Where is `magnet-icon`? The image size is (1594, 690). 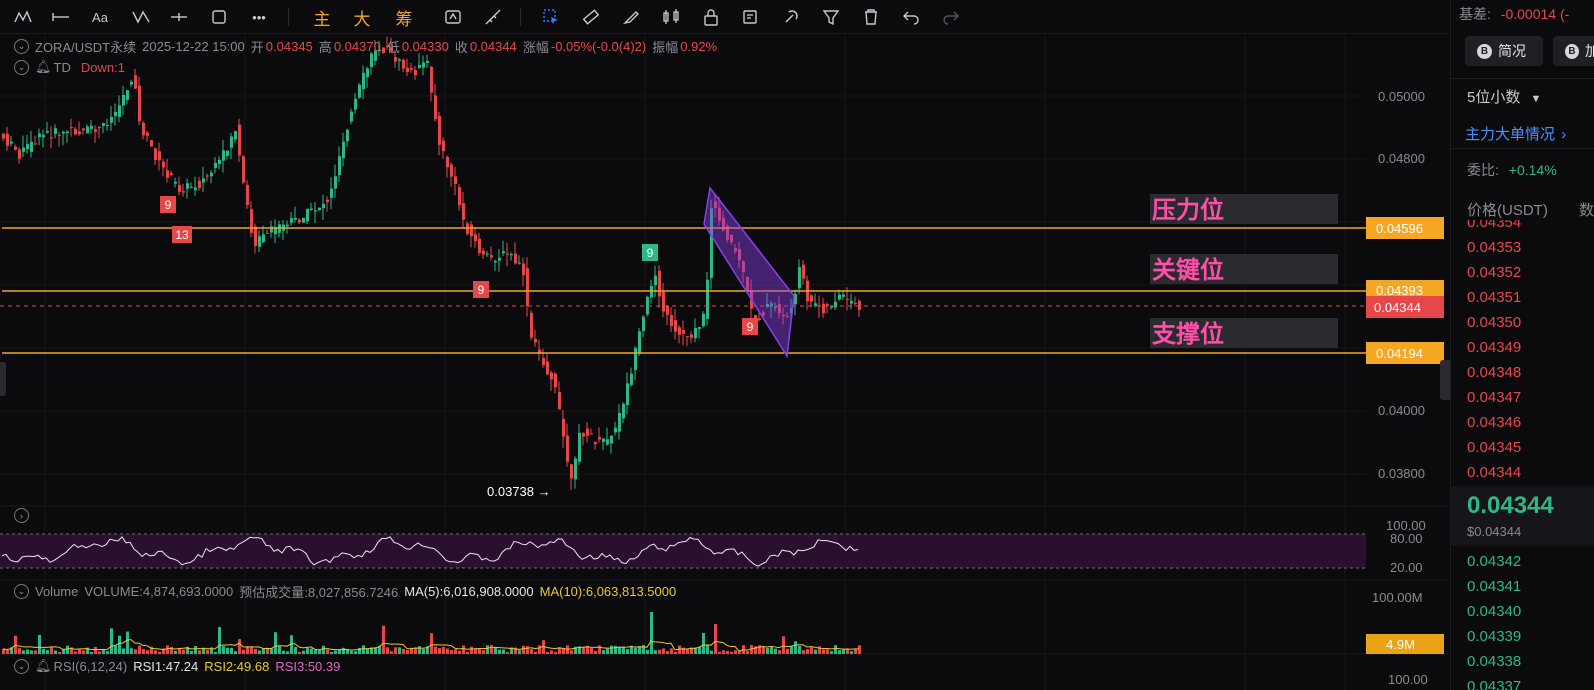
magnet-icon is located at coordinates (791, 17).